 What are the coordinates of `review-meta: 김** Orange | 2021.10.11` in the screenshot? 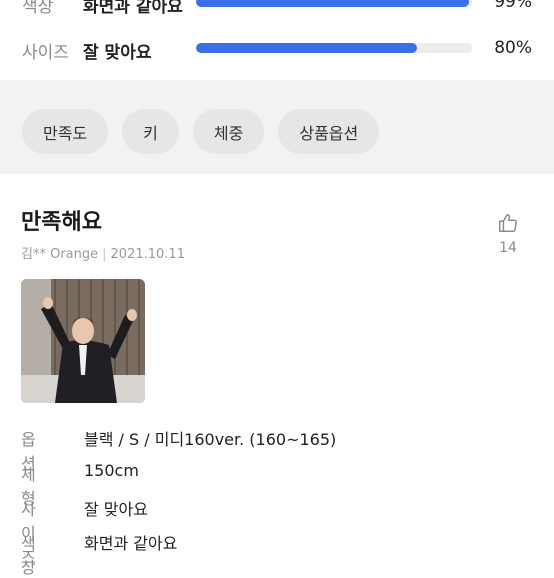 It's located at (103, 252).